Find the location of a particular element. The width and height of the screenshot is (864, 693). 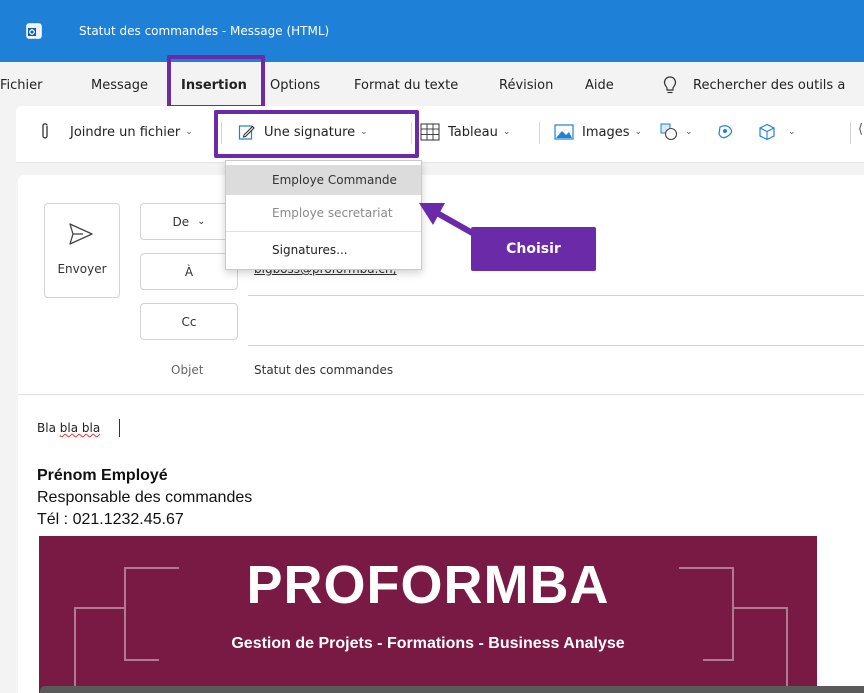

icons-icon is located at coordinates (725, 132).